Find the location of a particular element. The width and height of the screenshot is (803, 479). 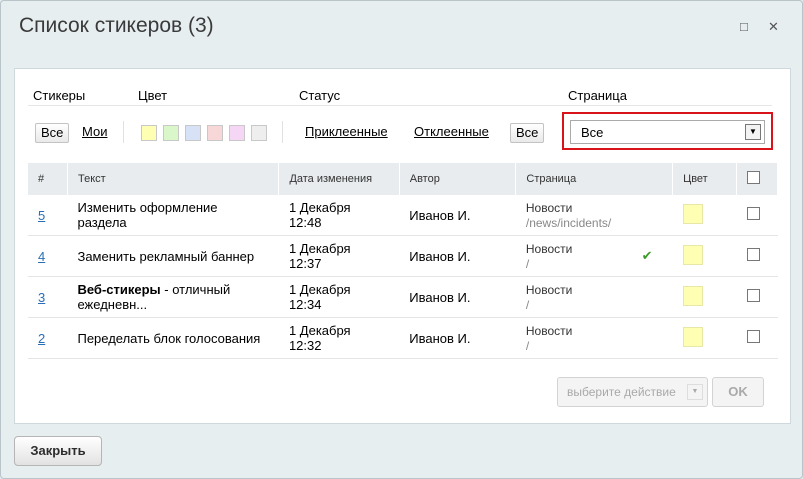

page-select-highlight: Все ▼ is located at coordinates (667, 131).